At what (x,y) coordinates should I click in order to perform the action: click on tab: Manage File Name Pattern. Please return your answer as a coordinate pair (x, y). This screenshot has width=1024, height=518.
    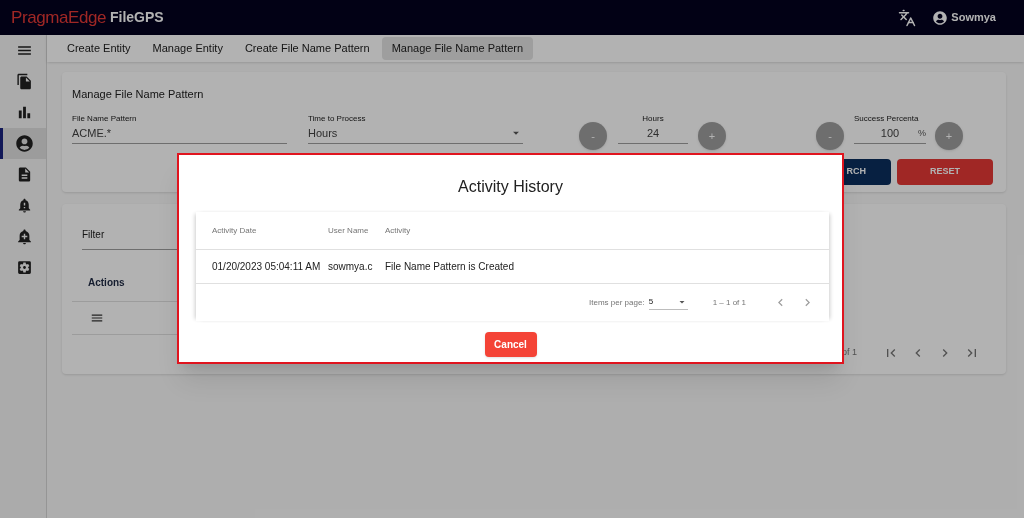
    Looking at the image, I should click on (457, 48).